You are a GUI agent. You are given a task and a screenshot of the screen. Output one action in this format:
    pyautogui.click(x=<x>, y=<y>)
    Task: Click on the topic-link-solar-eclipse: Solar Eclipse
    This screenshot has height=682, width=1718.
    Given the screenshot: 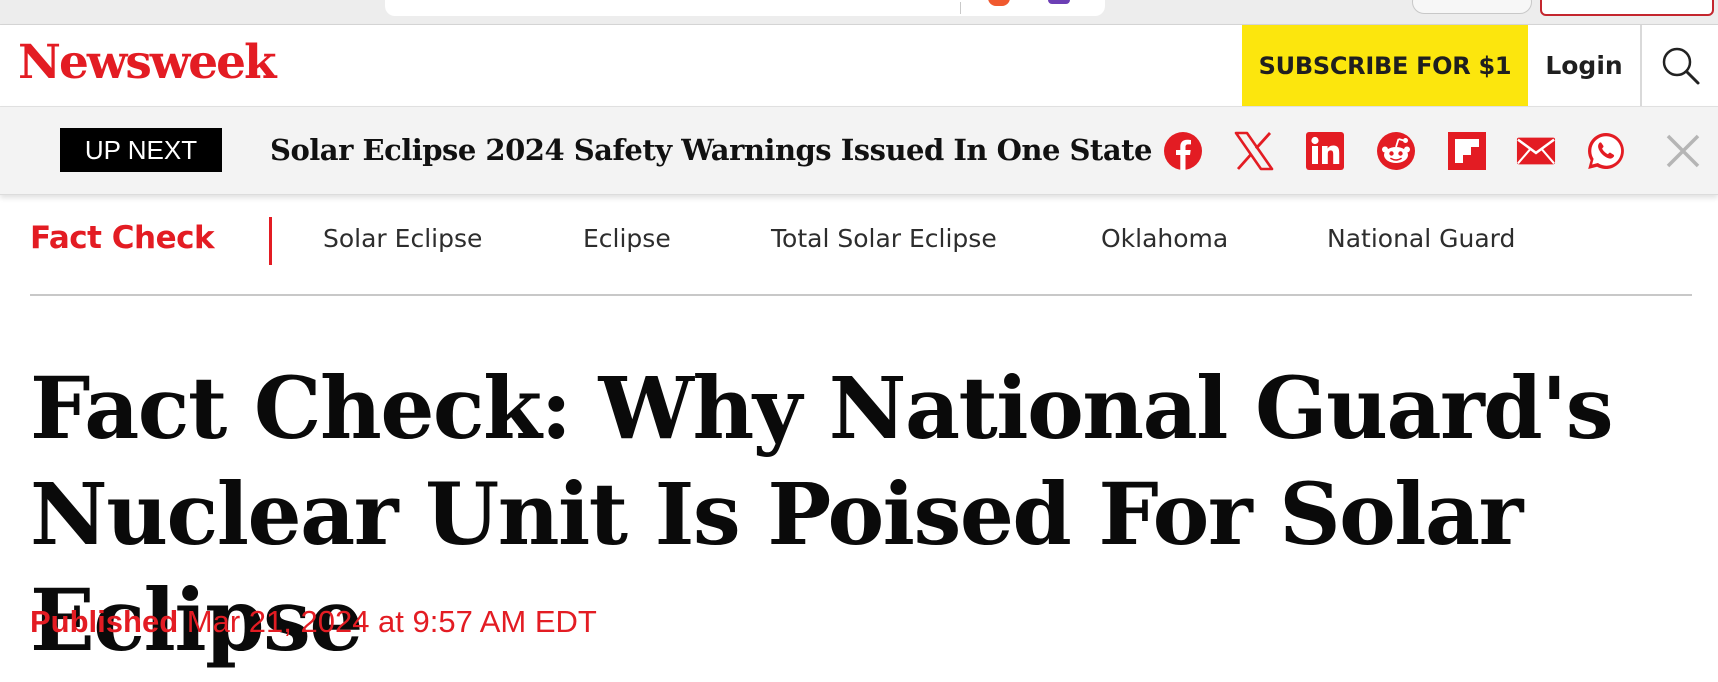 What is the action you would take?
    pyautogui.click(x=402, y=238)
    